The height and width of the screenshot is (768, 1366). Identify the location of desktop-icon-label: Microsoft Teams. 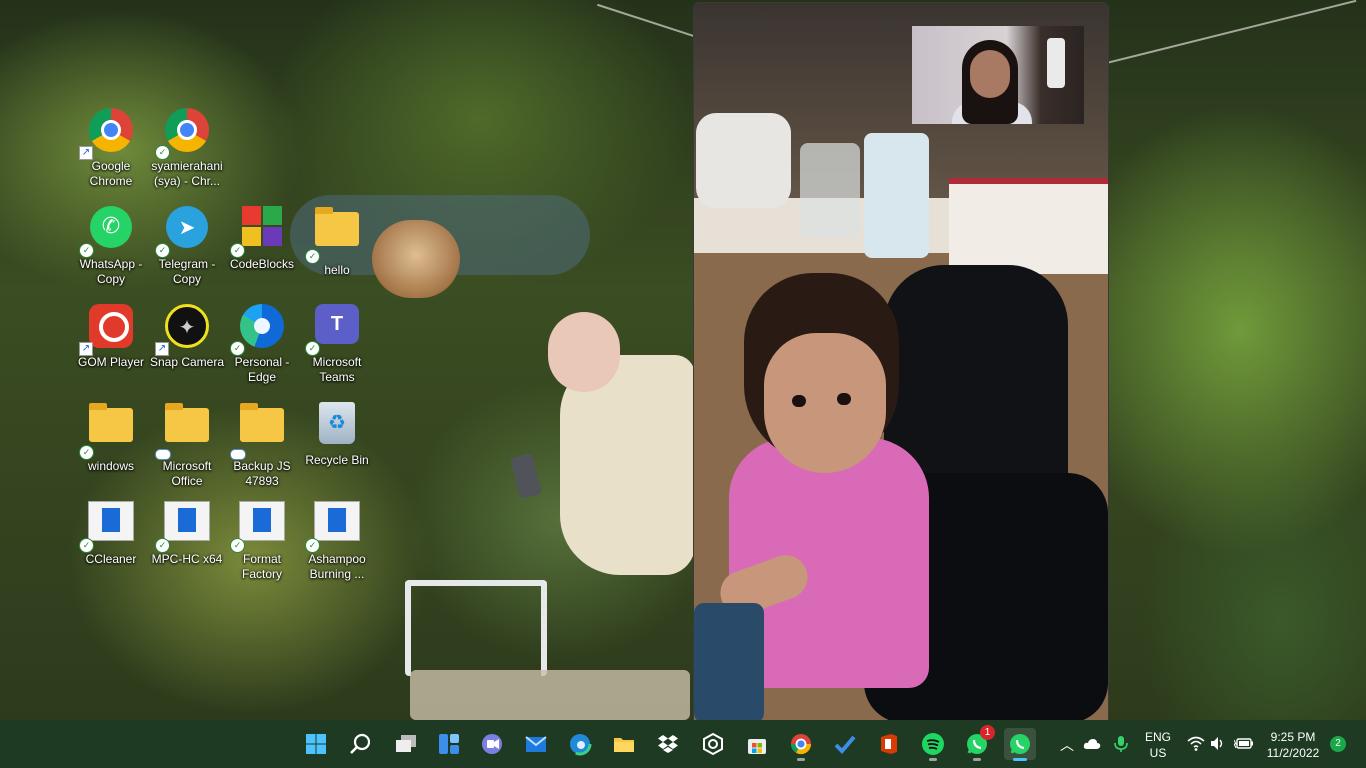
(337, 369).